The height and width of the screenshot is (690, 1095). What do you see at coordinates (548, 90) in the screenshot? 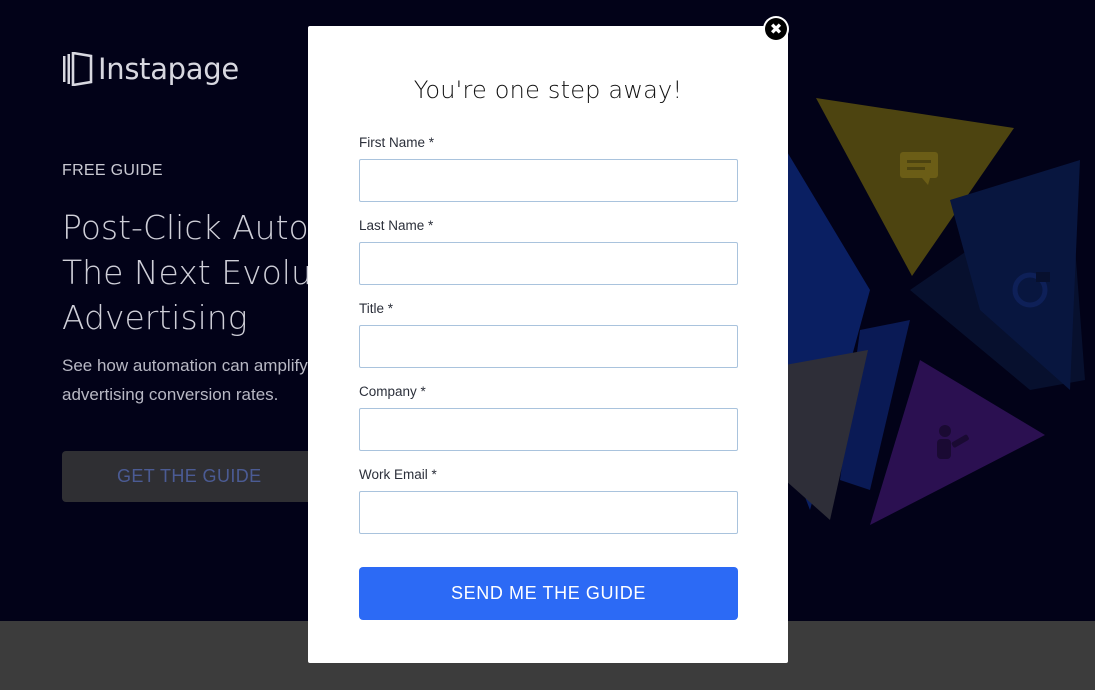
I see `modal-title: You're one step away!` at bounding box center [548, 90].